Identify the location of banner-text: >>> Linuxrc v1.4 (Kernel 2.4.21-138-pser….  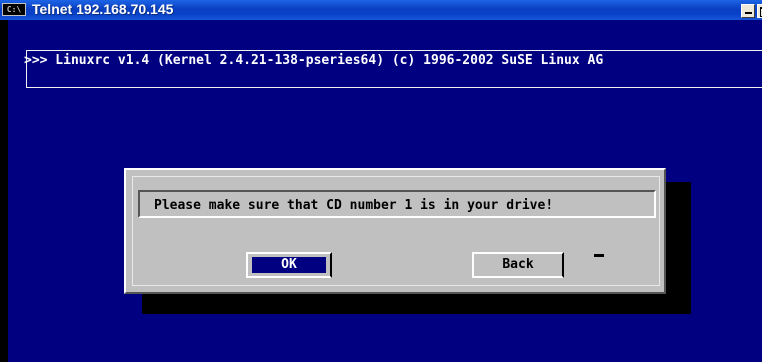
(314, 60).